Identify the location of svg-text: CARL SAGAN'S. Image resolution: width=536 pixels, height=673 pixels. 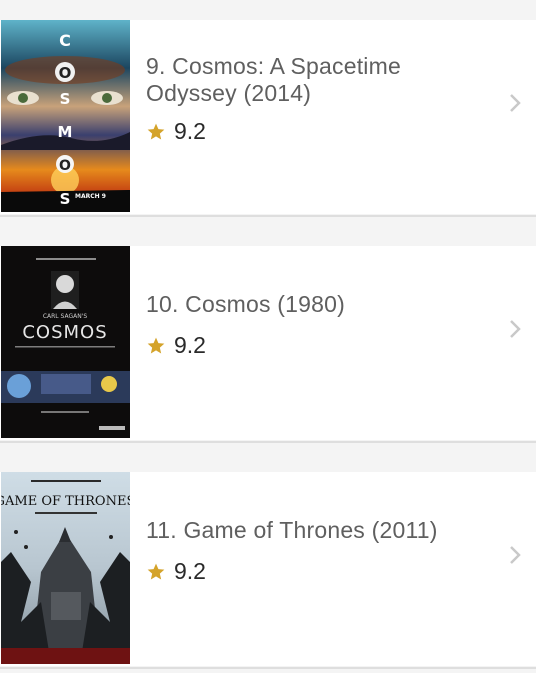
(65, 316).